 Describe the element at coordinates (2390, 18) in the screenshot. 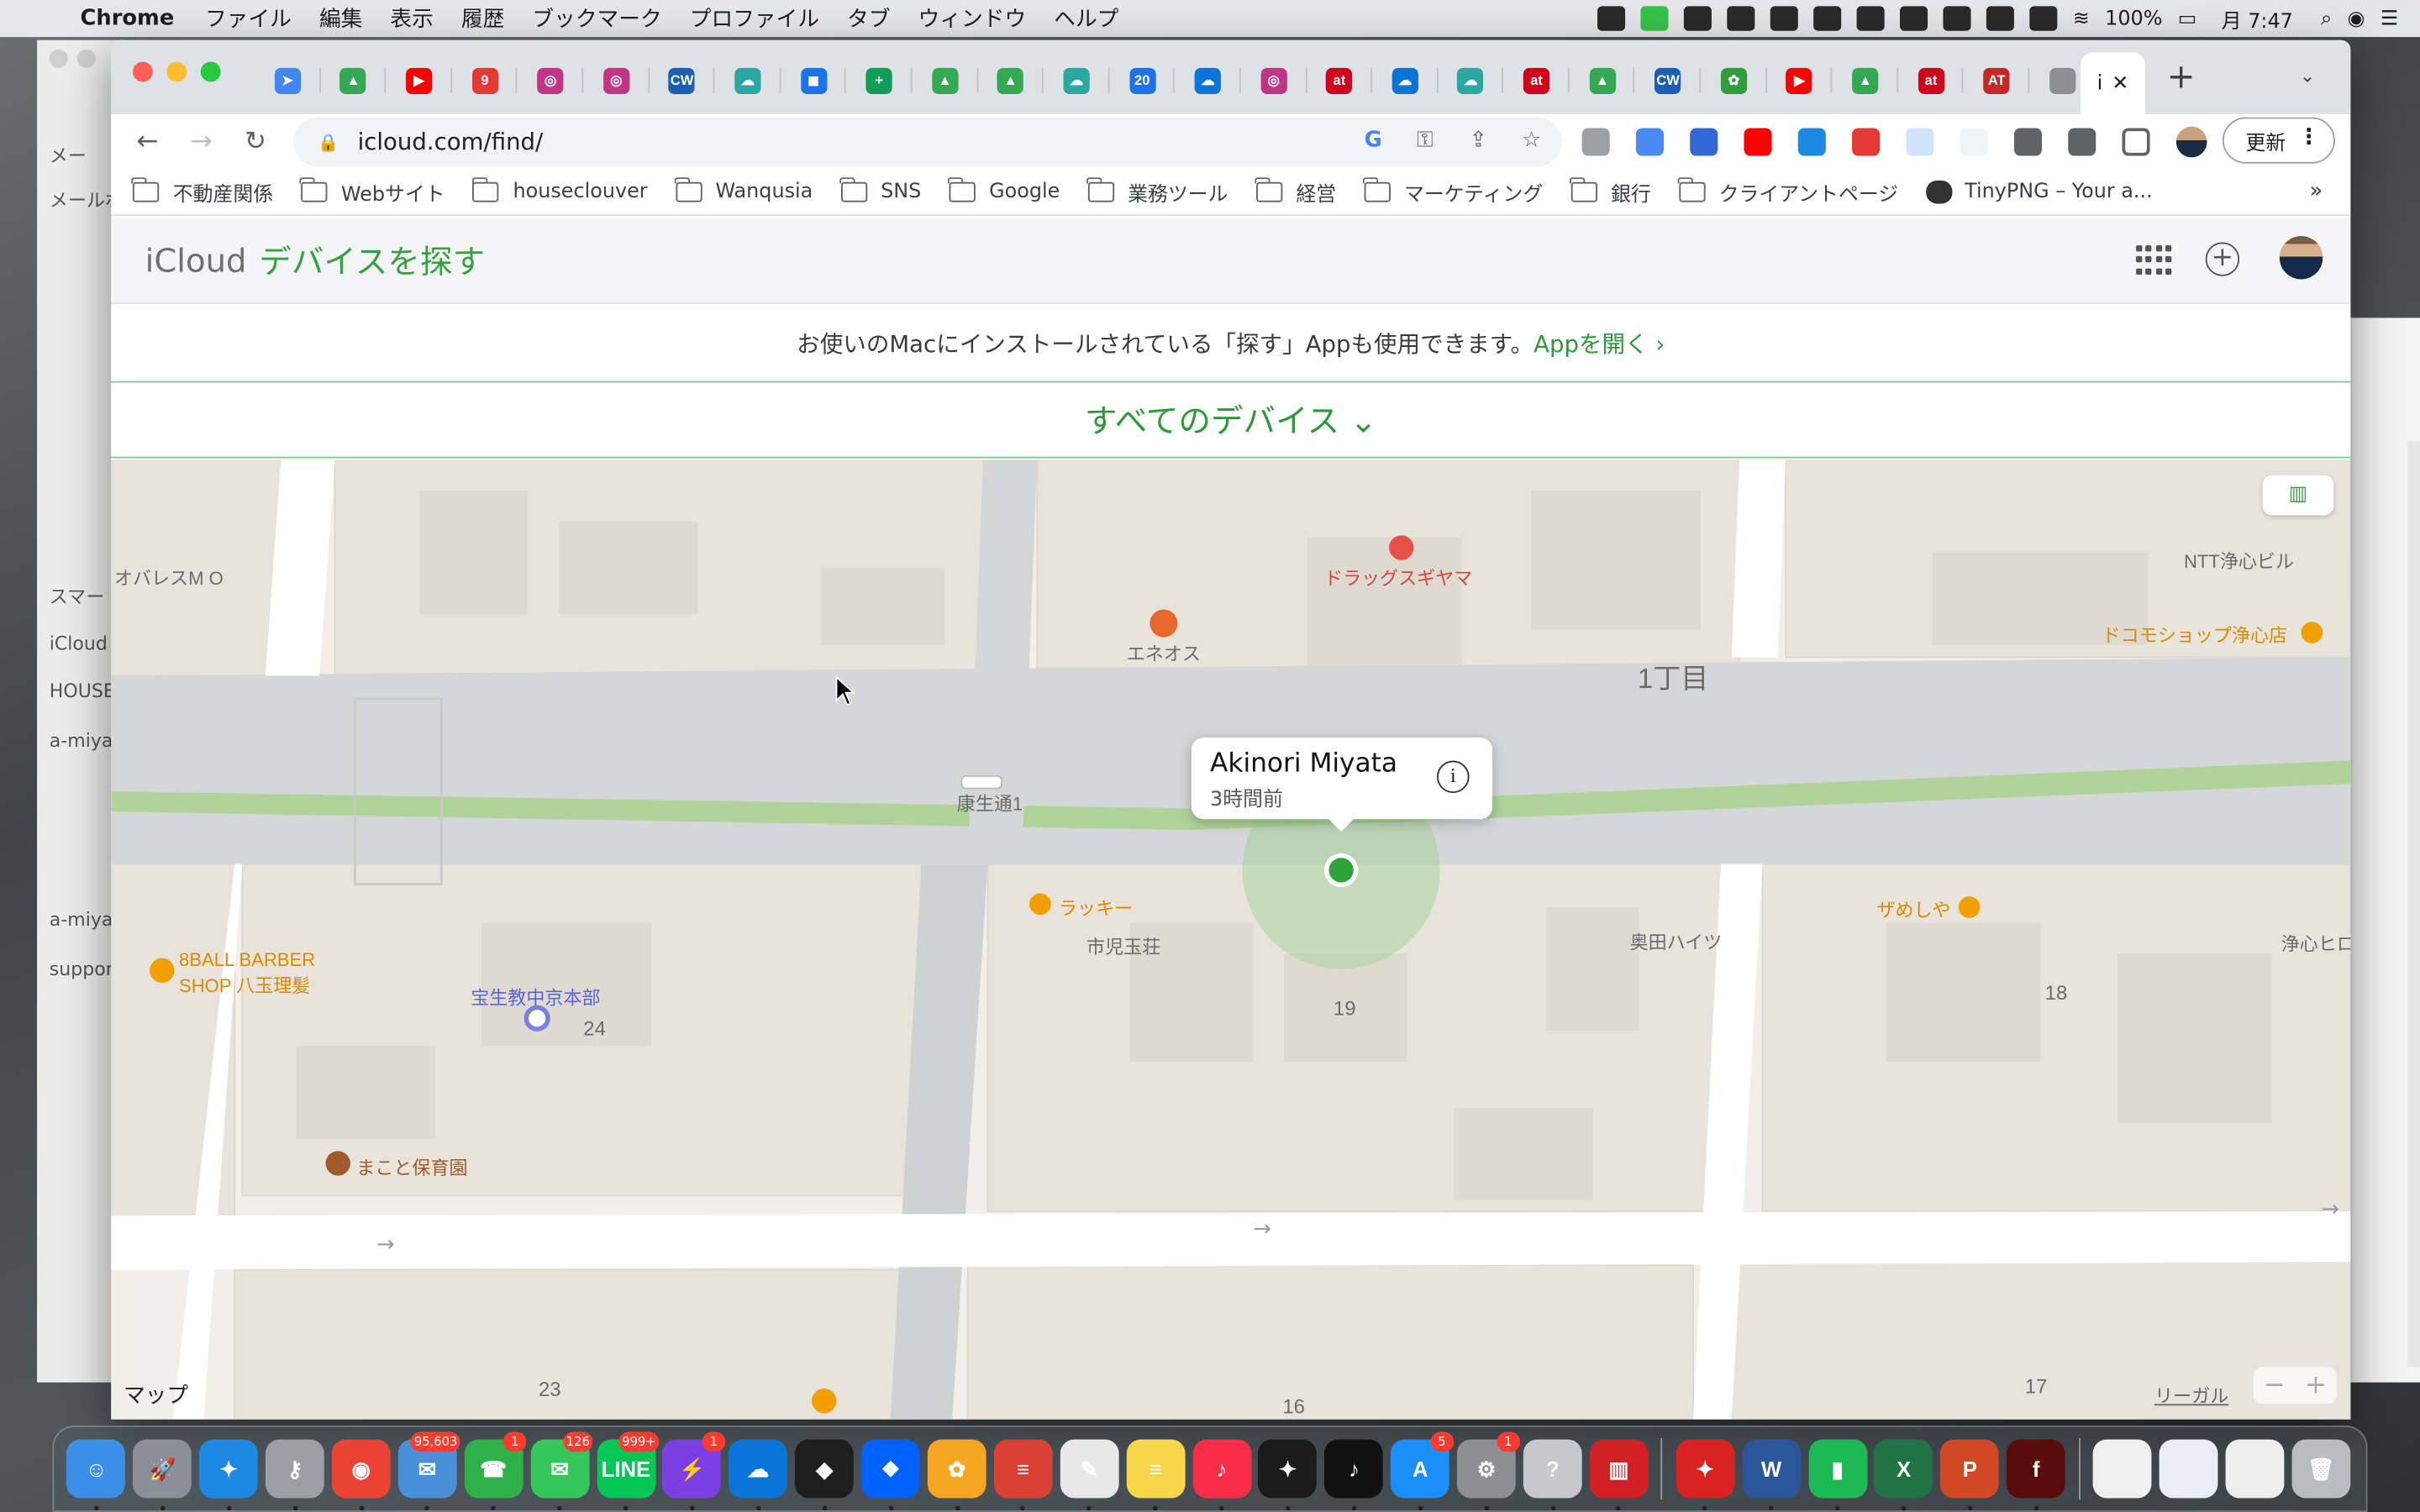

I see `control-center-icon: ☰` at that location.